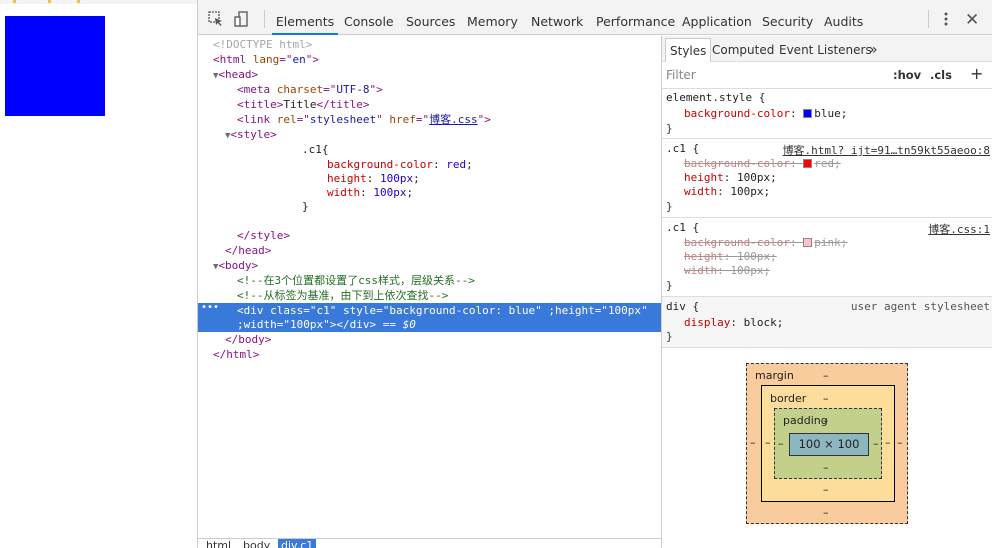 The height and width of the screenshot is (548, 992). Describe the element at coordinates (825, 50) in the screenshot. I see `tab-event-listeners: Event Listeners` at that location.